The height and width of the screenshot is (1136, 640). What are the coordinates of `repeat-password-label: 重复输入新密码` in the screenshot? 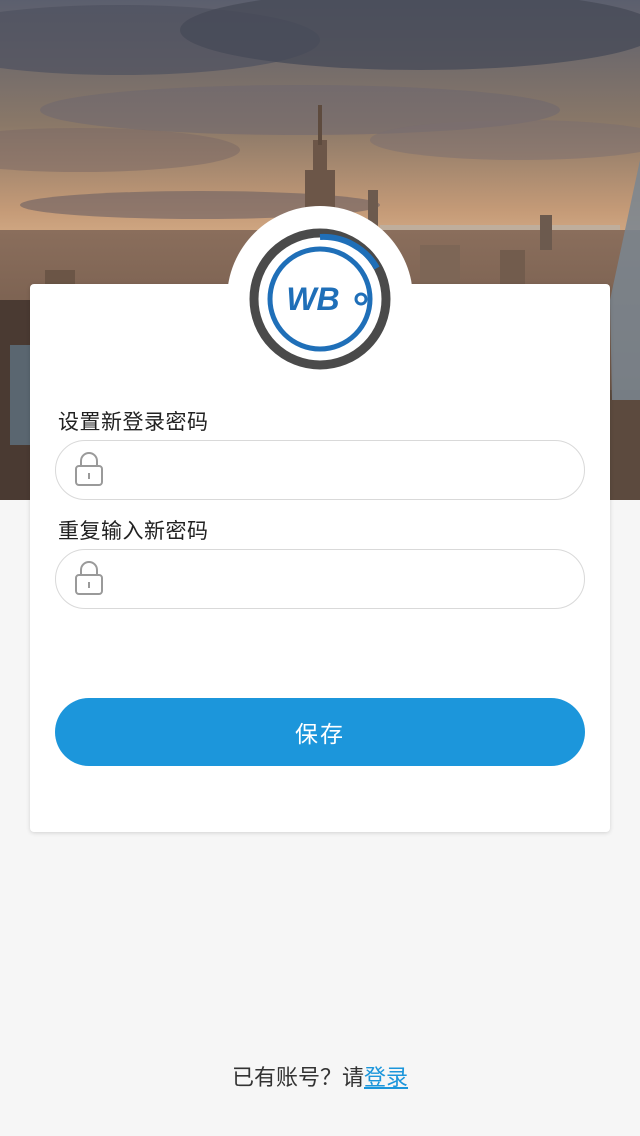 It's located at (133, 531).